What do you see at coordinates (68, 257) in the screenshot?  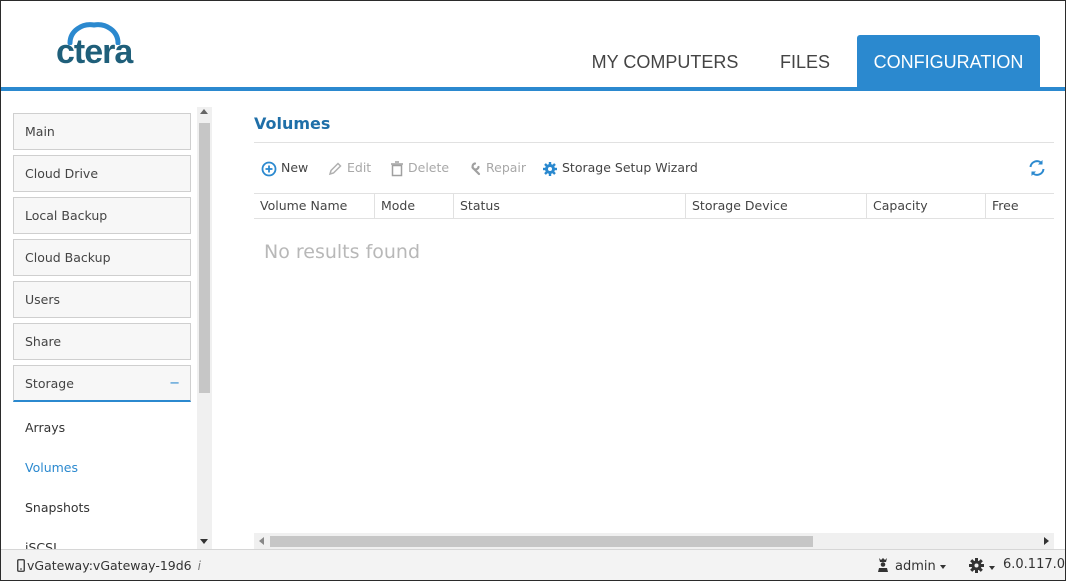 I see `sidebar-item-label: Cloud Backup` at bounding box center [68, 257].